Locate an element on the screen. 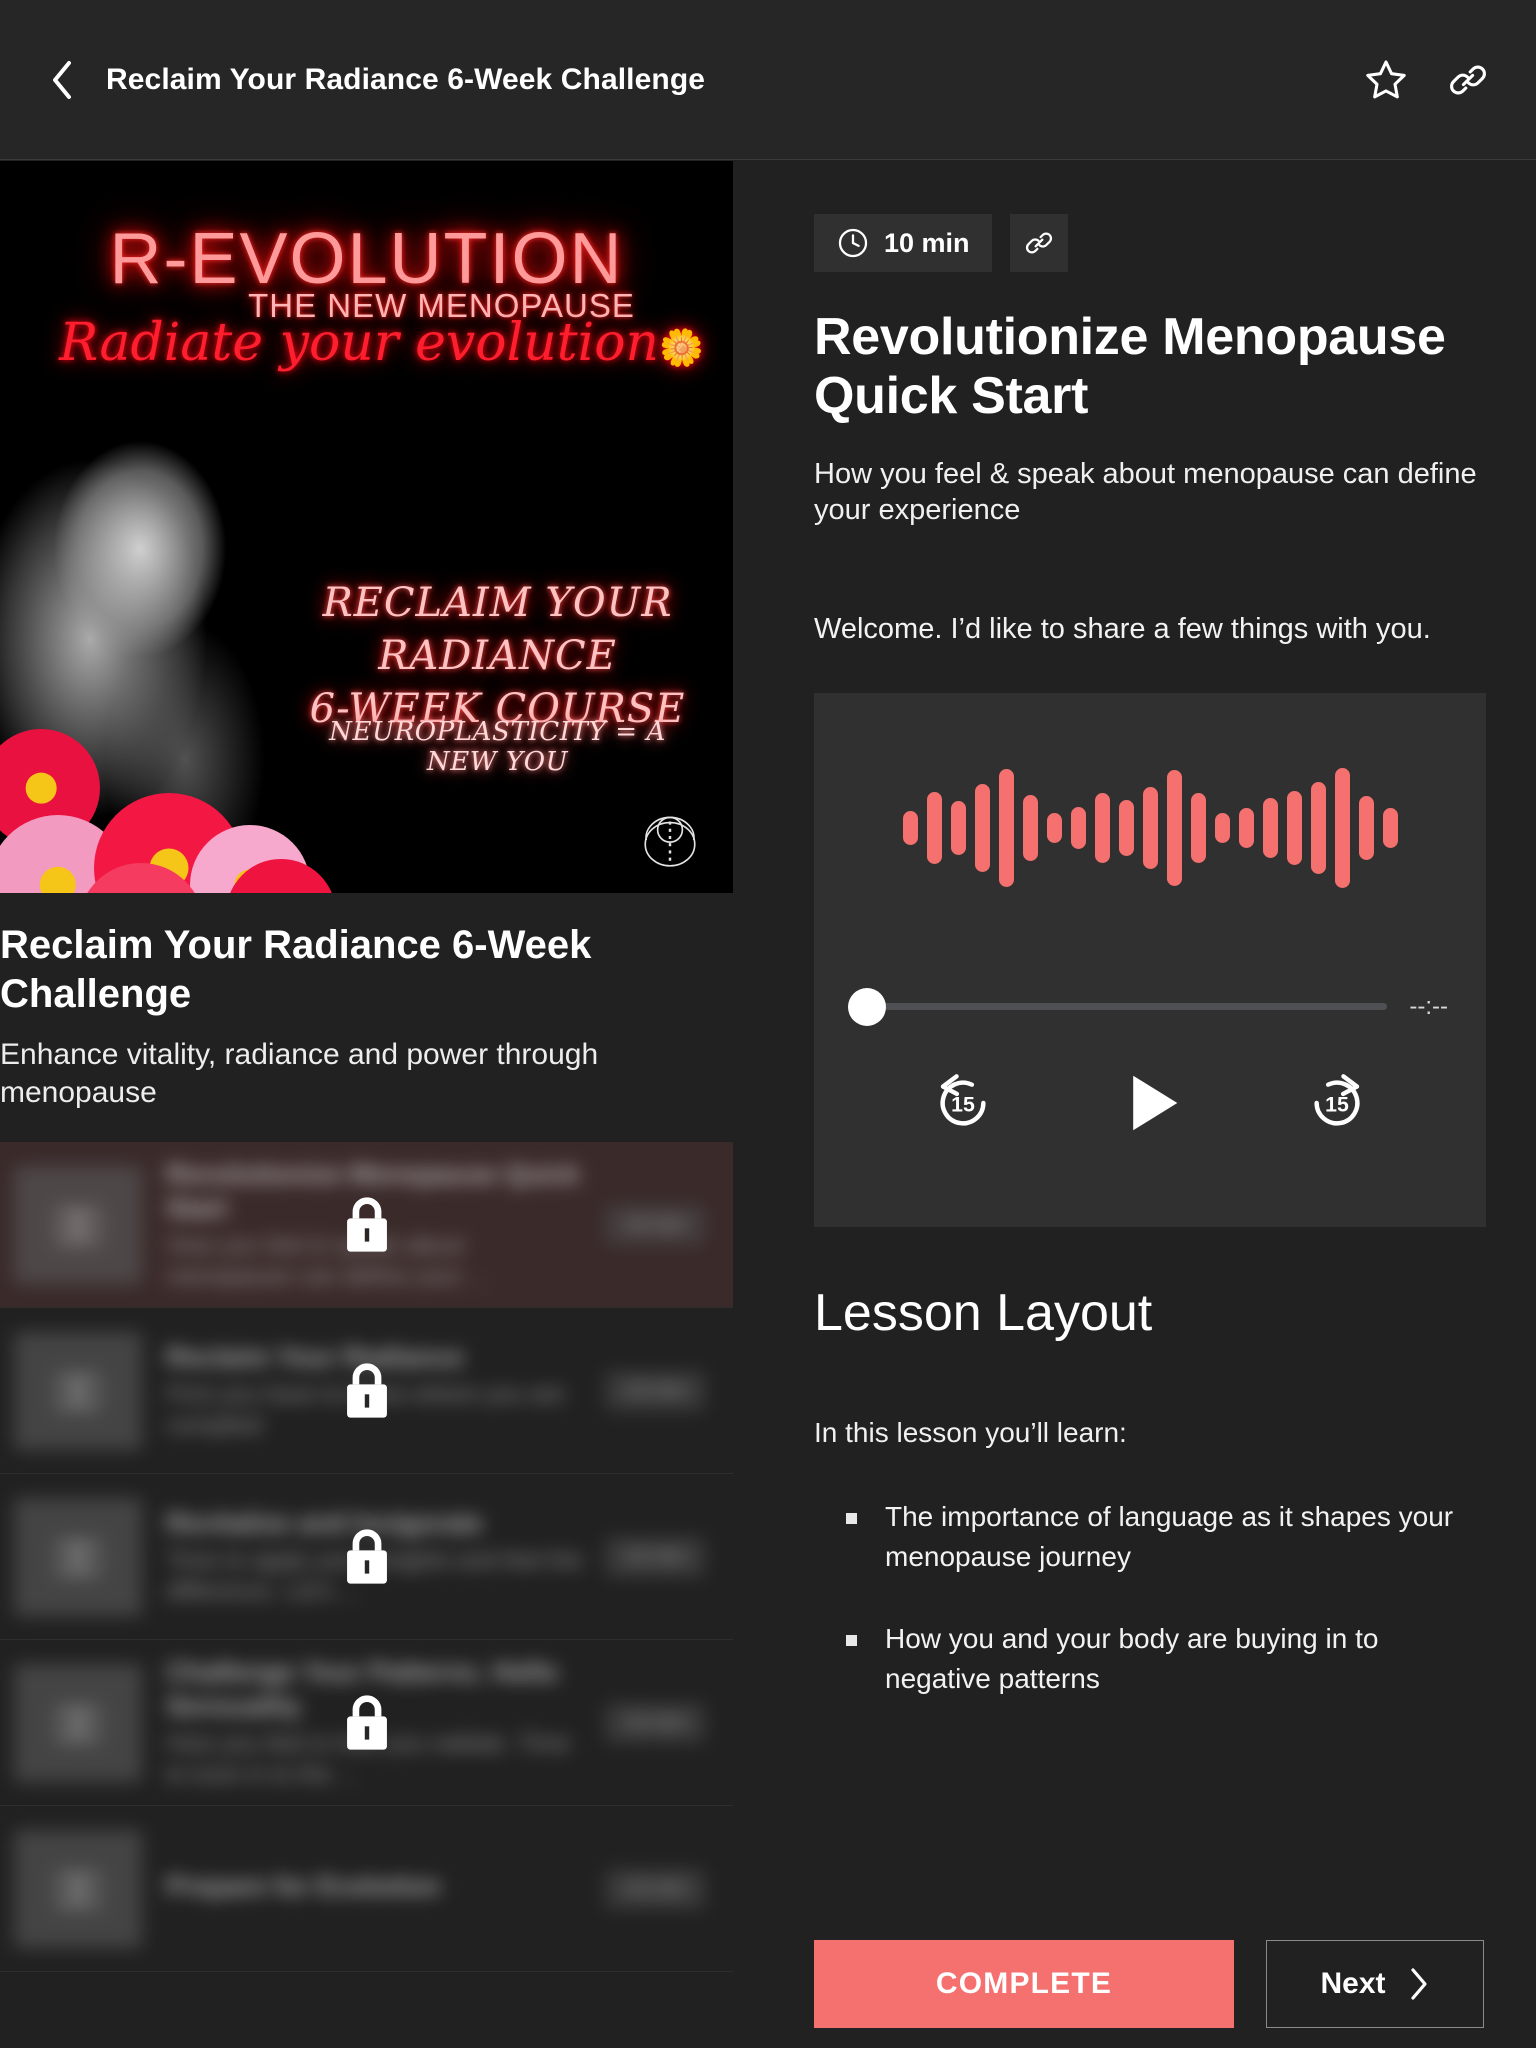 The height and width of the screenshot is (2048, 1536). lesson-duration-pill: 10 min is located at coordinates (903, 243).